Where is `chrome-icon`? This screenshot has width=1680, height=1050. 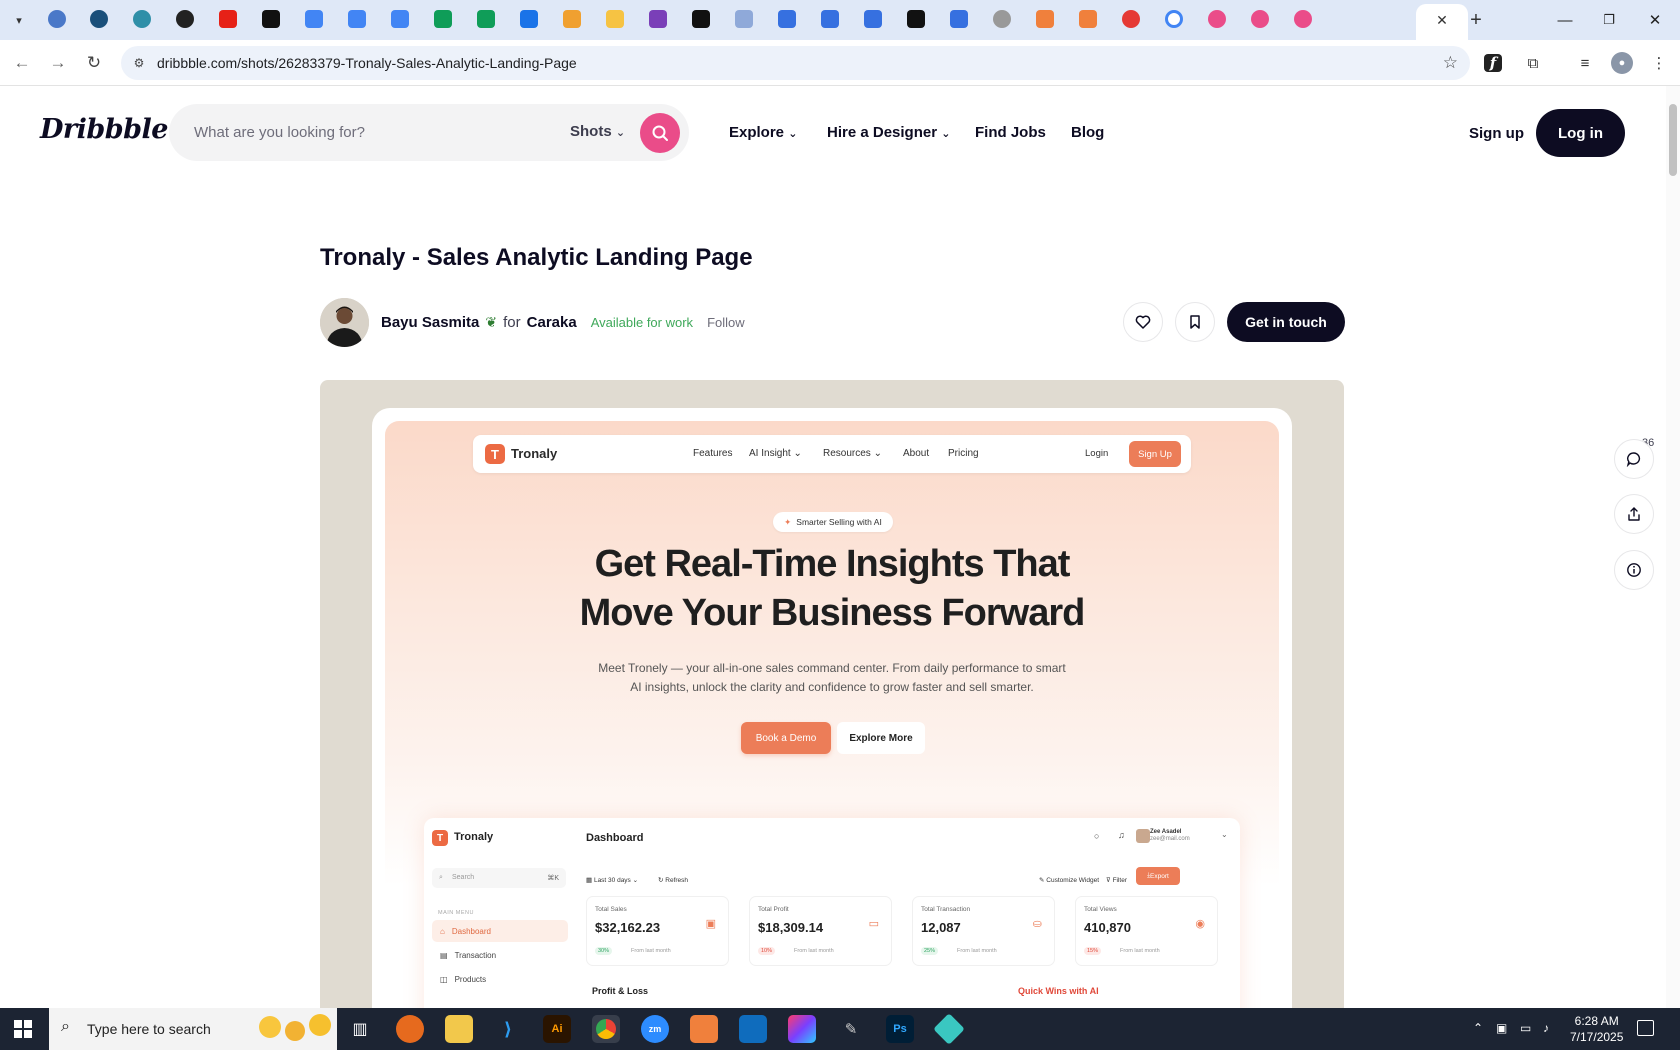
chrome-icon is located at coordinates (606, 1029).